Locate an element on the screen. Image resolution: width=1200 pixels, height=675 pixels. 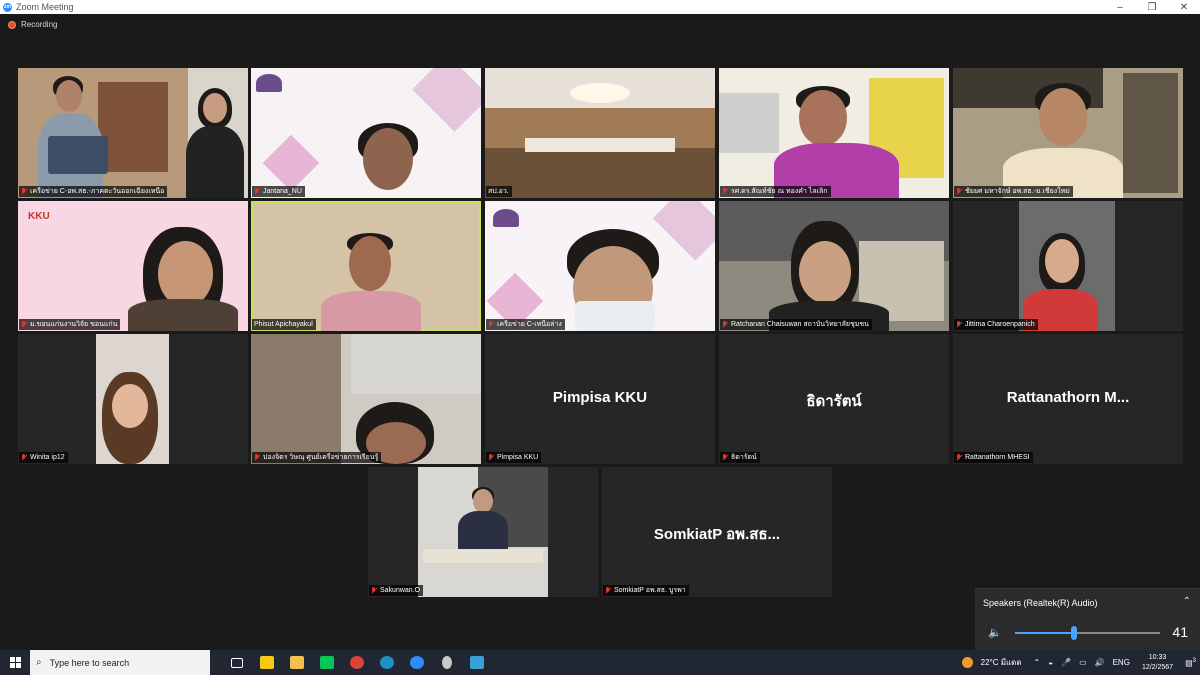
participant-namebar: Phisut Apichayakul is located at coordinates (284, 324).